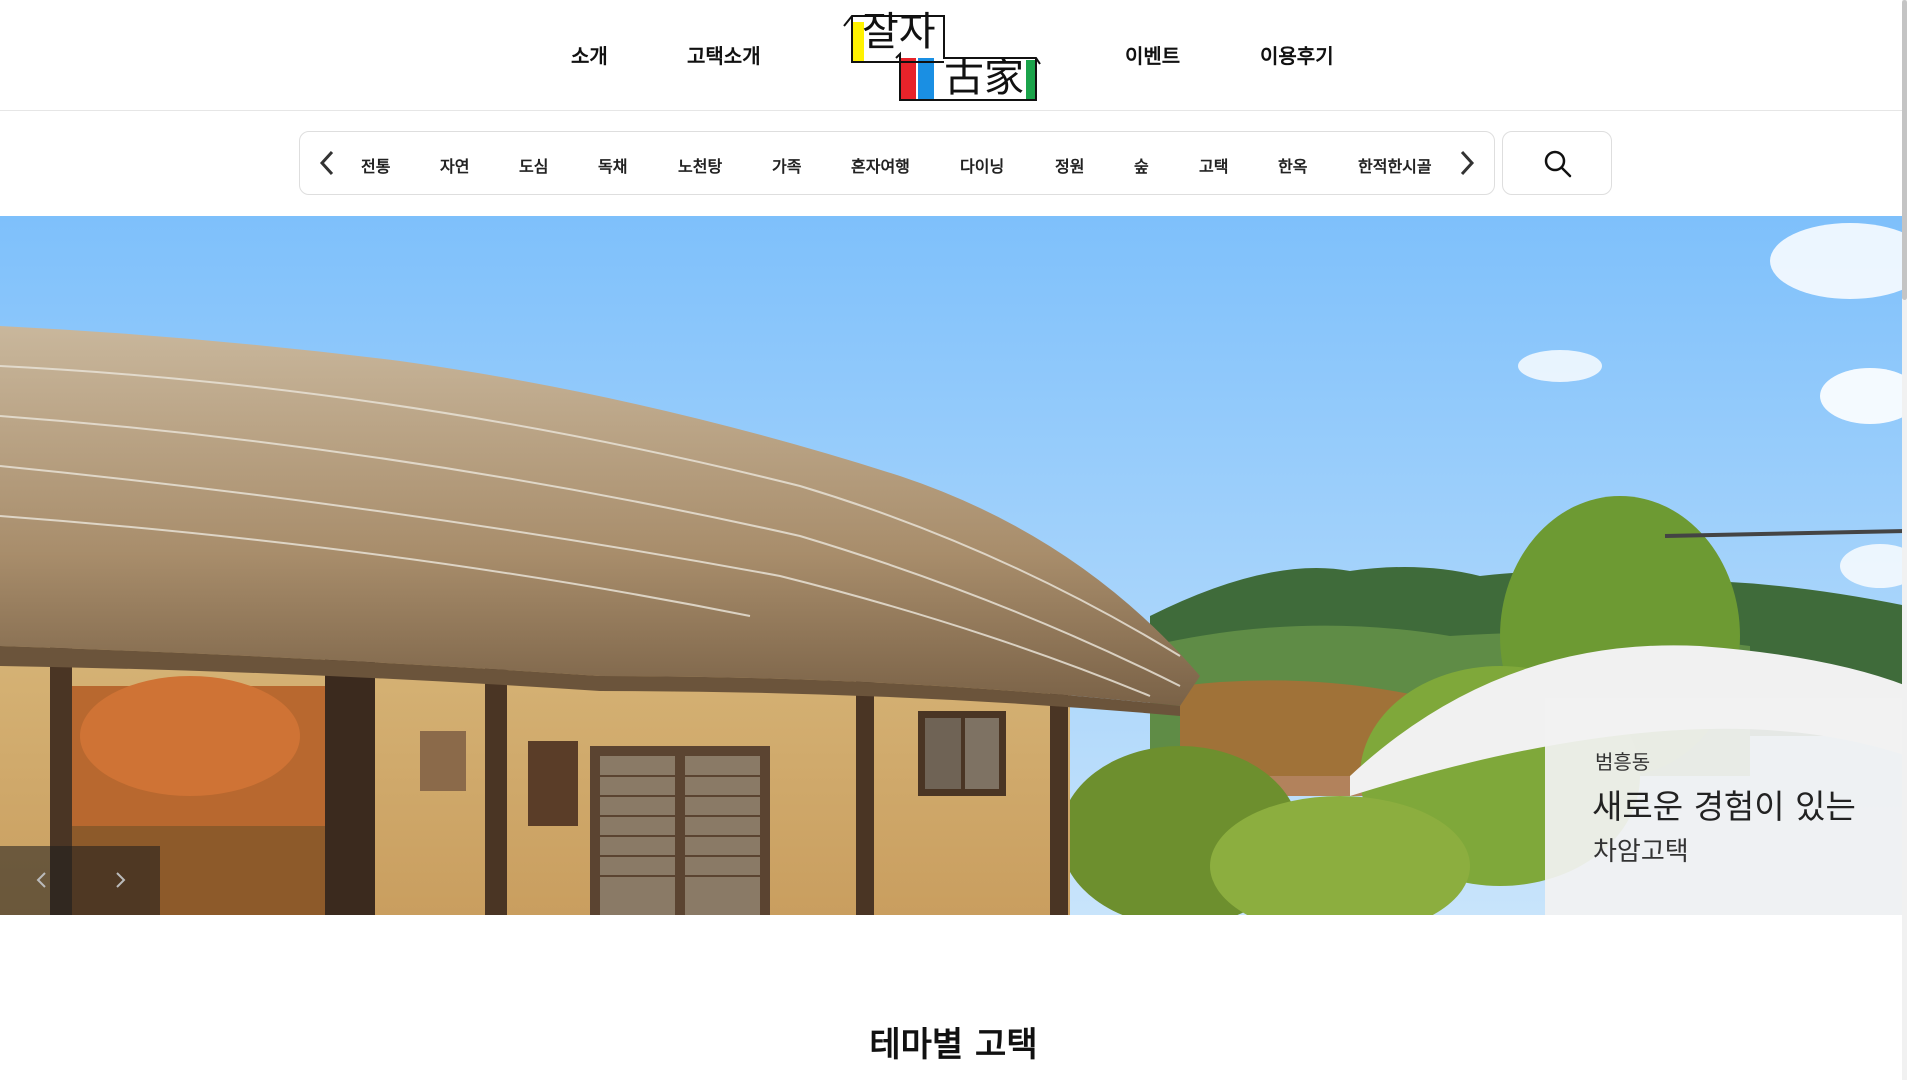 The height and width of the screenshot is (1080, 1907). I want to click on category-nature: 자연, so click(454, 165).